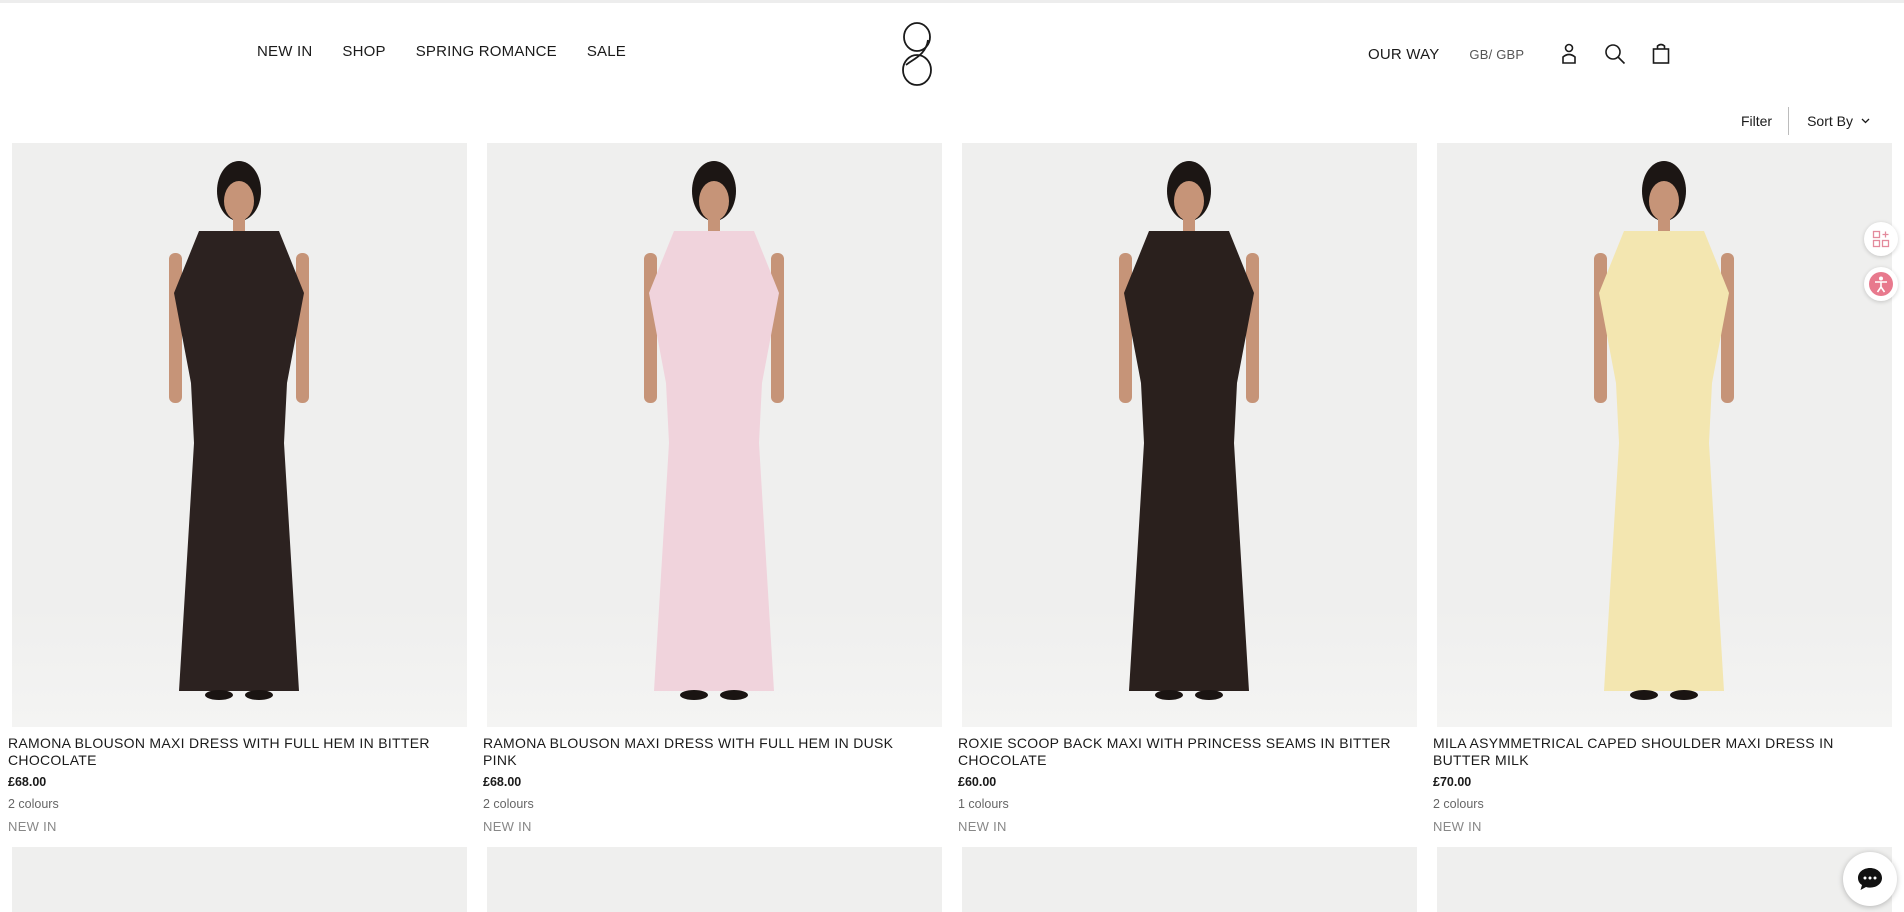  I want to click on nav-spring-romance: SPRING ROMANCE, so click(486, 51).